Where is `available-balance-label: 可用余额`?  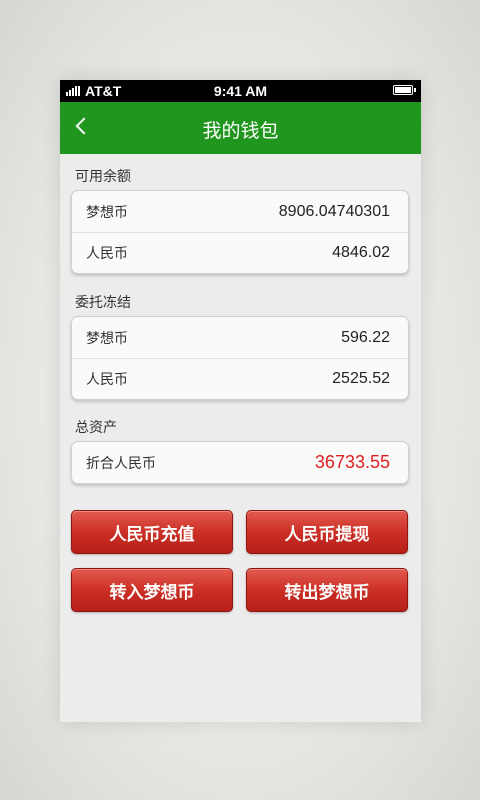
available-balance-label: 可用余额 is located at coordinates (103, 177).